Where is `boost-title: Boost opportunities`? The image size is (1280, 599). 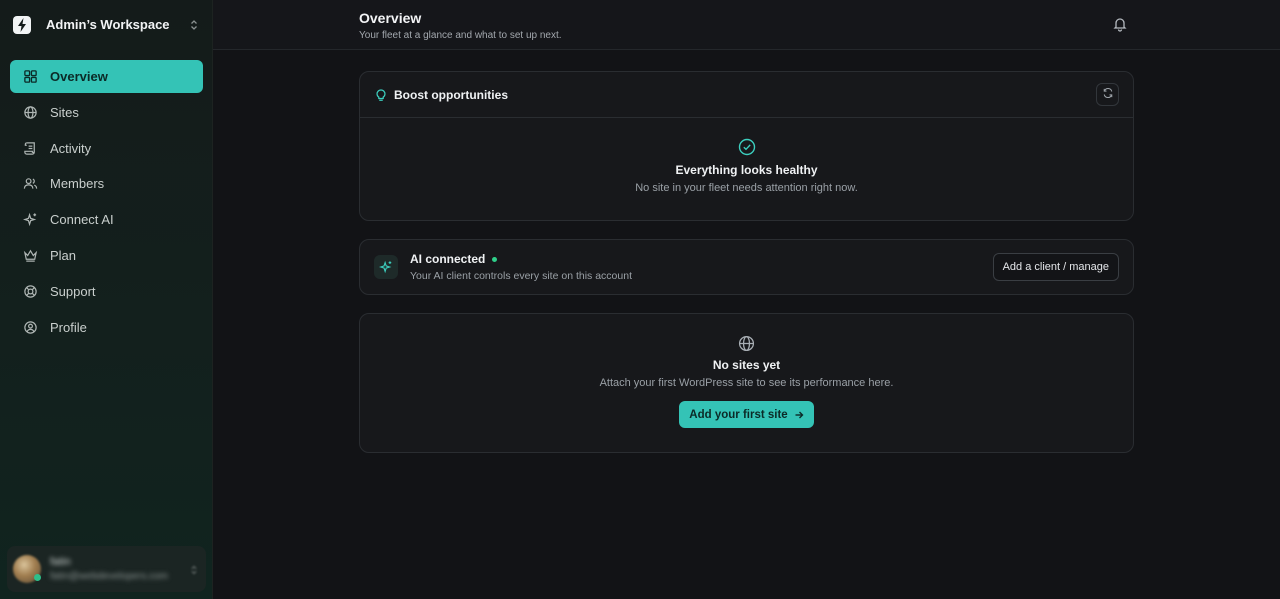
boost-title: Boost opportunities is located at coordinates (451, 94).